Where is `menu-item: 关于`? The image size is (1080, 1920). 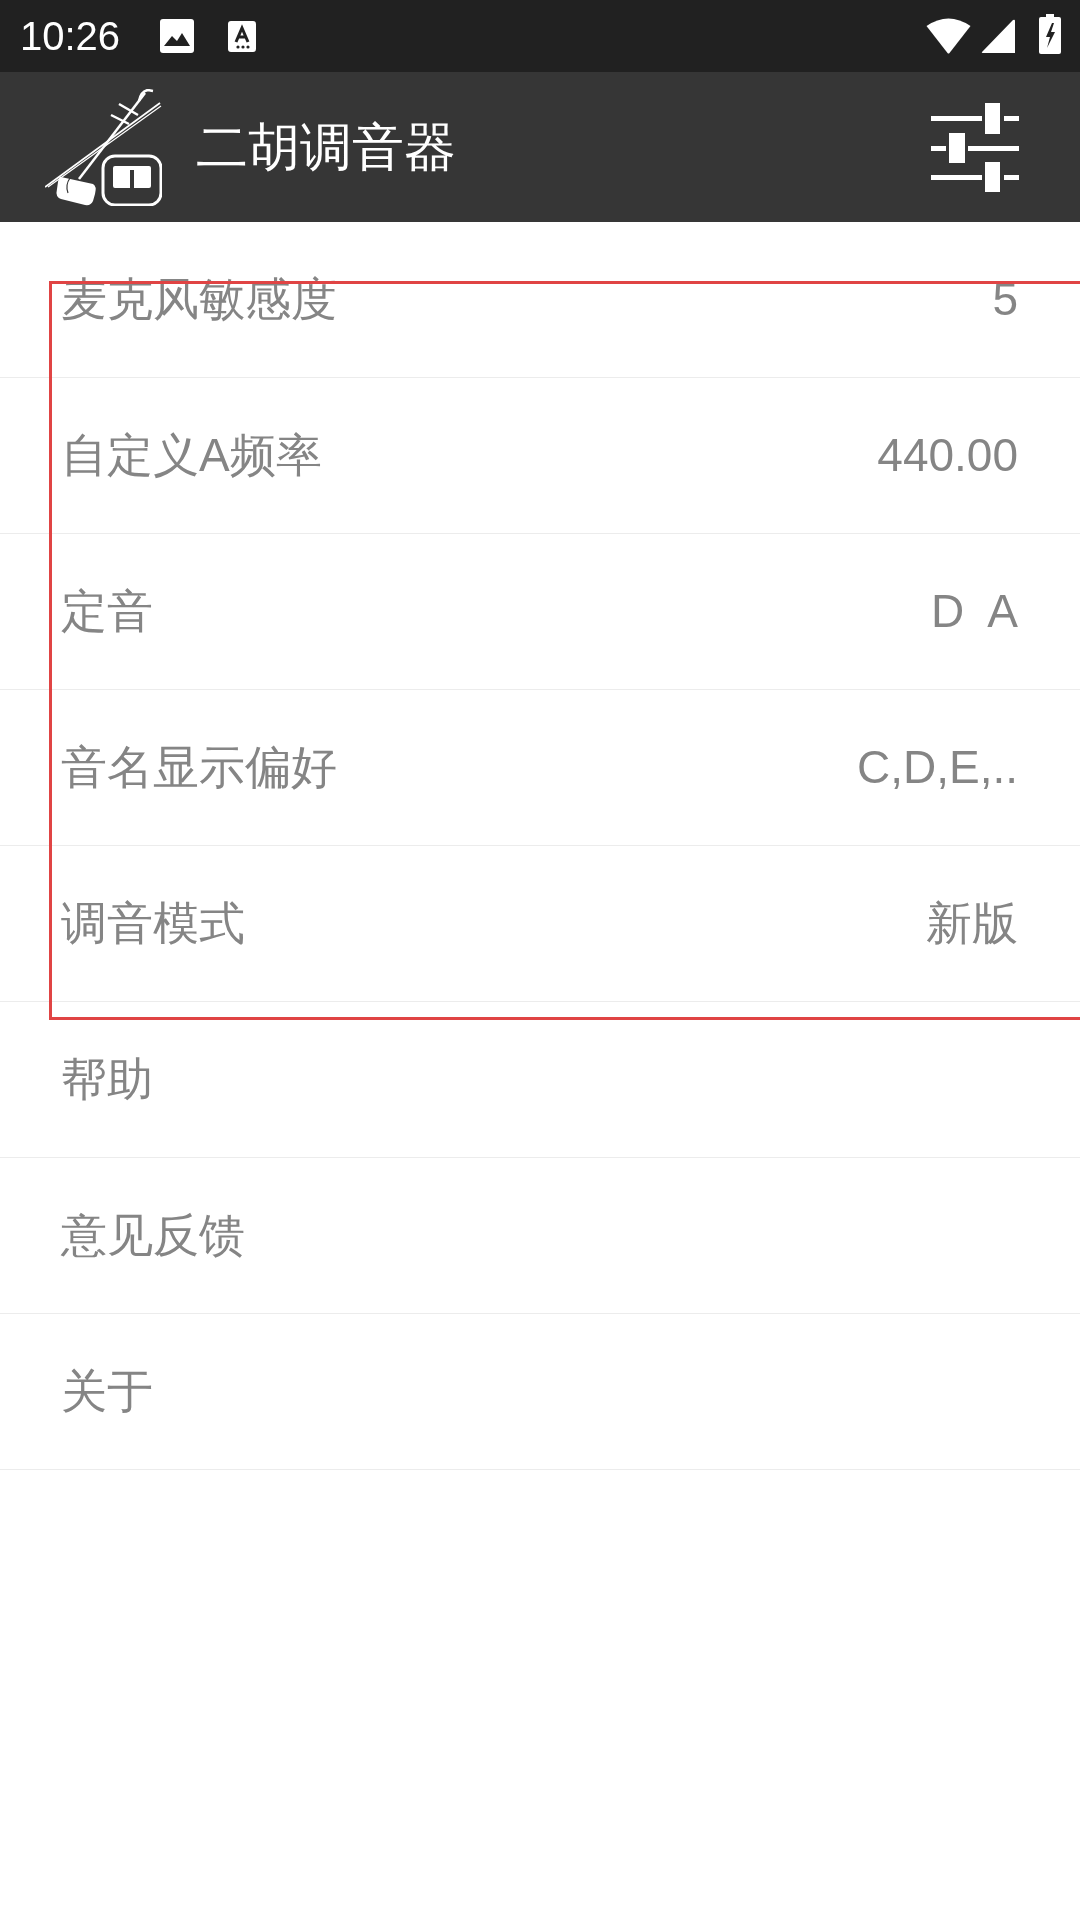 menu-item: 关于 is located at coordinates (107, 1391).